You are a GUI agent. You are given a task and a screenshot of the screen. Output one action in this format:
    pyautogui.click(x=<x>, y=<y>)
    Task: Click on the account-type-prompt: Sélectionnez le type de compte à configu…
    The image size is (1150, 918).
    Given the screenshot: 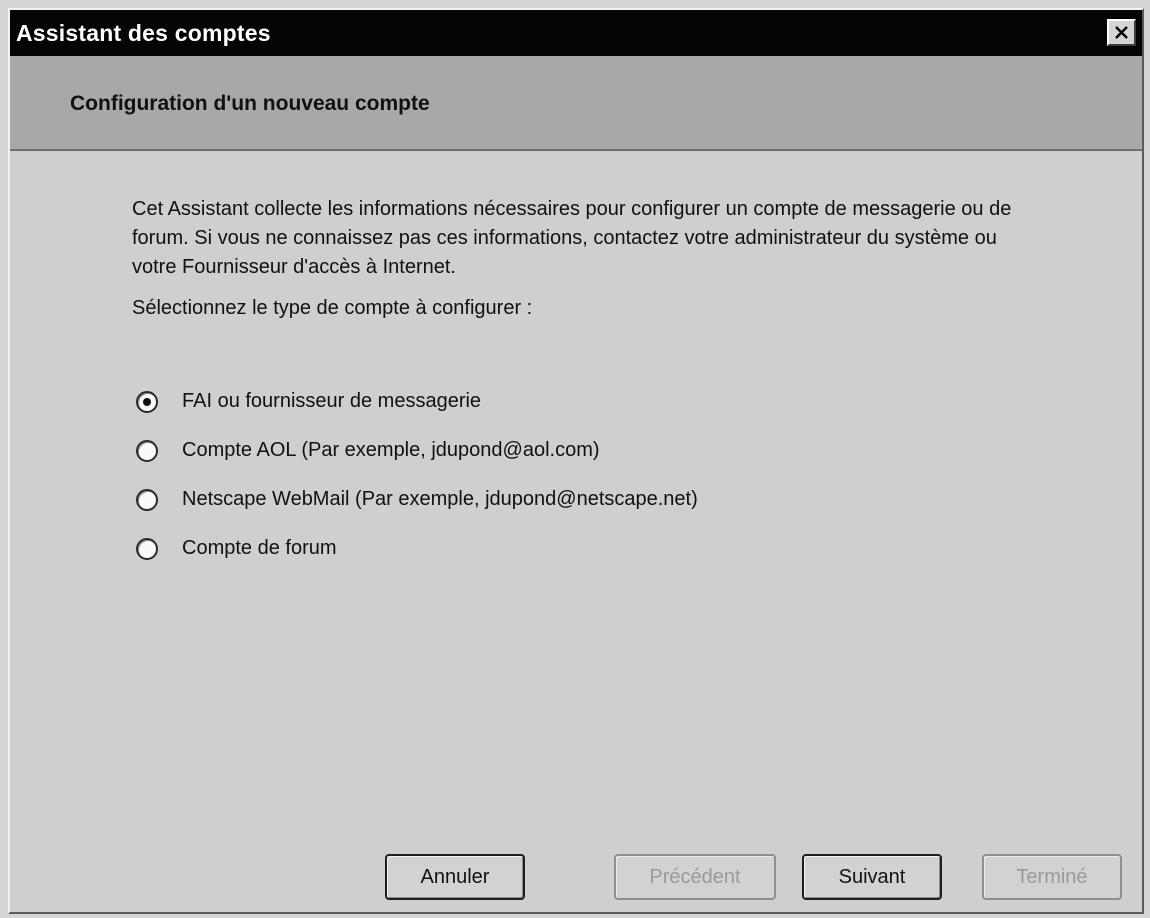 What is the action you would take?
    pyautogui.click(x=332, y=308)
    